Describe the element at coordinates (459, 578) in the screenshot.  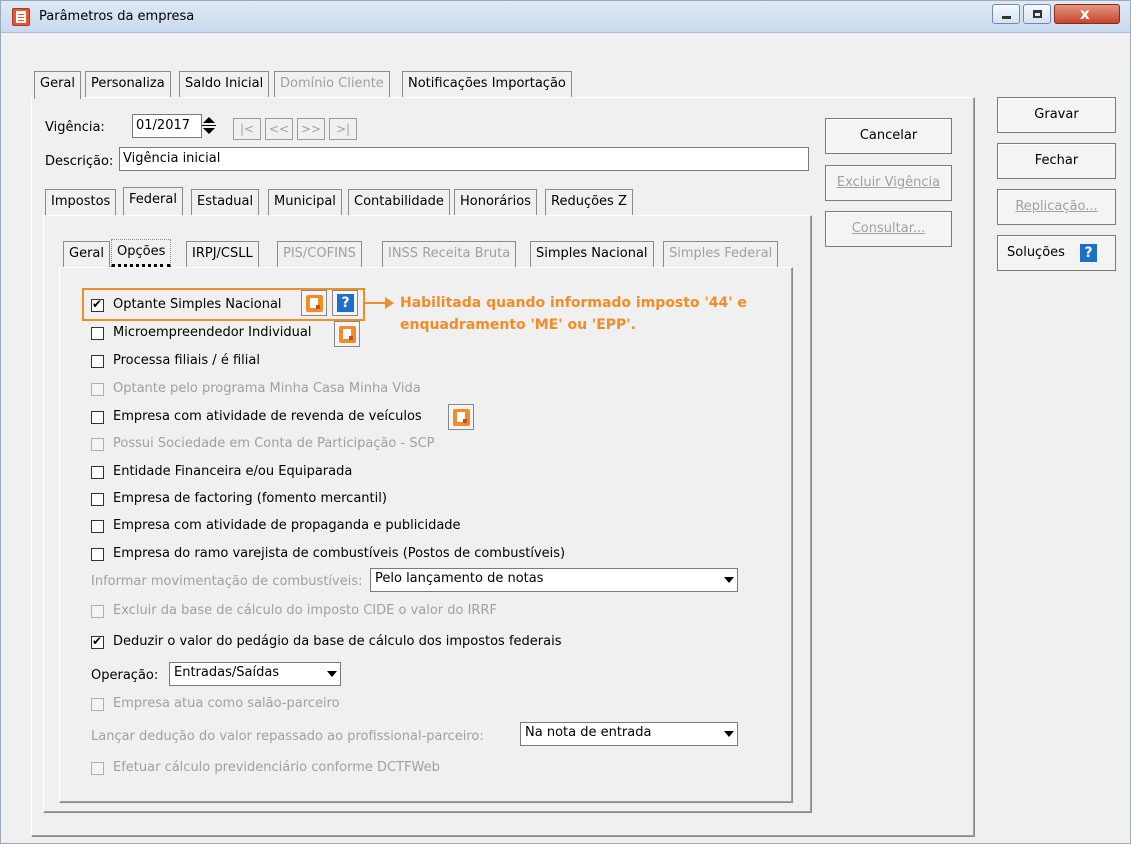
I see `combustiveis-value: Pelo lançamento de notas` at that location.